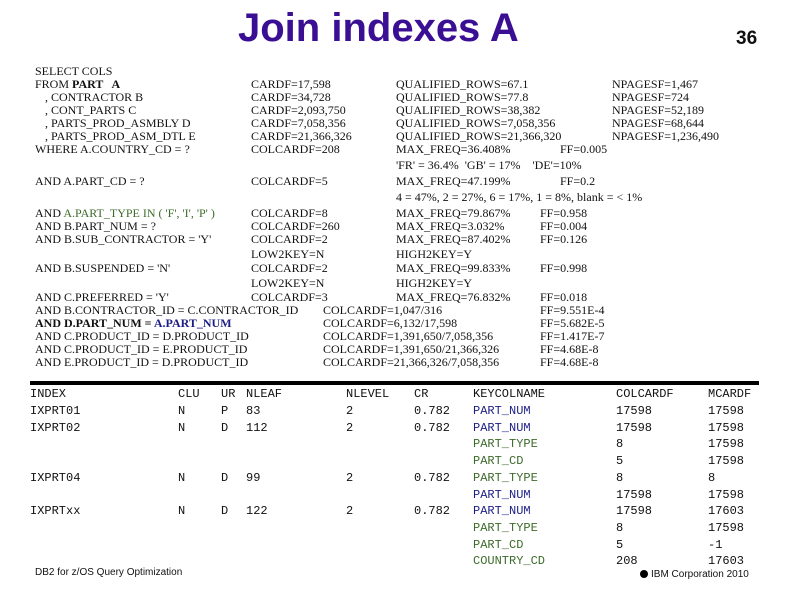 This screenshot has height=609, width=788. What do you see at coordinates (712, 477) in the screenshot?
I see `cell-mcardf: 8` at bounding box center [712, 477].